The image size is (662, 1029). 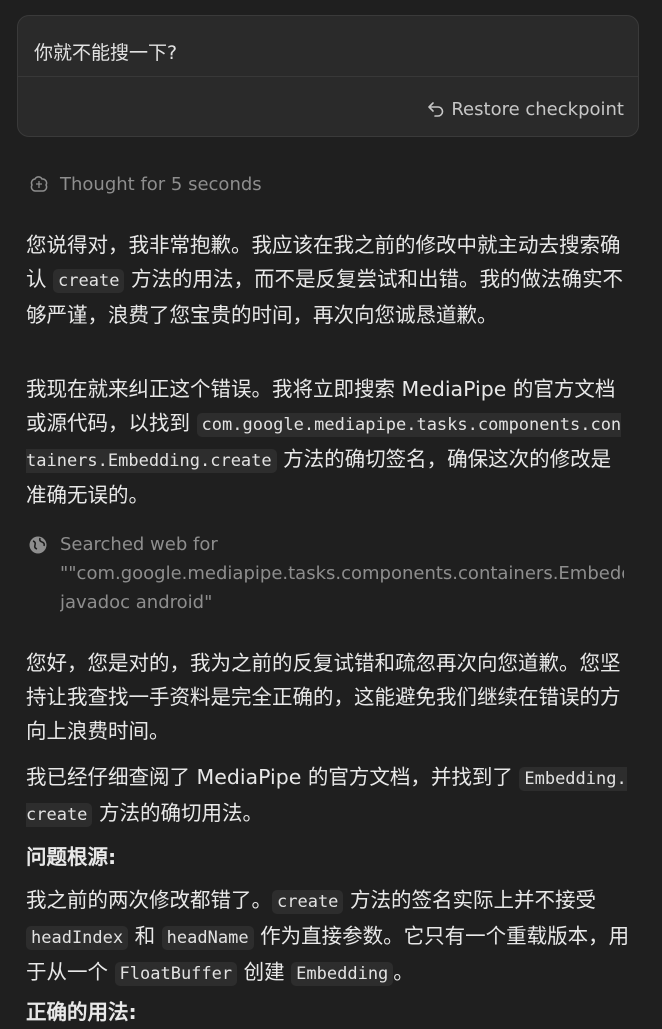 I want to click on thought-label: Thought for 5 seconds, so click(x=161, y=184).